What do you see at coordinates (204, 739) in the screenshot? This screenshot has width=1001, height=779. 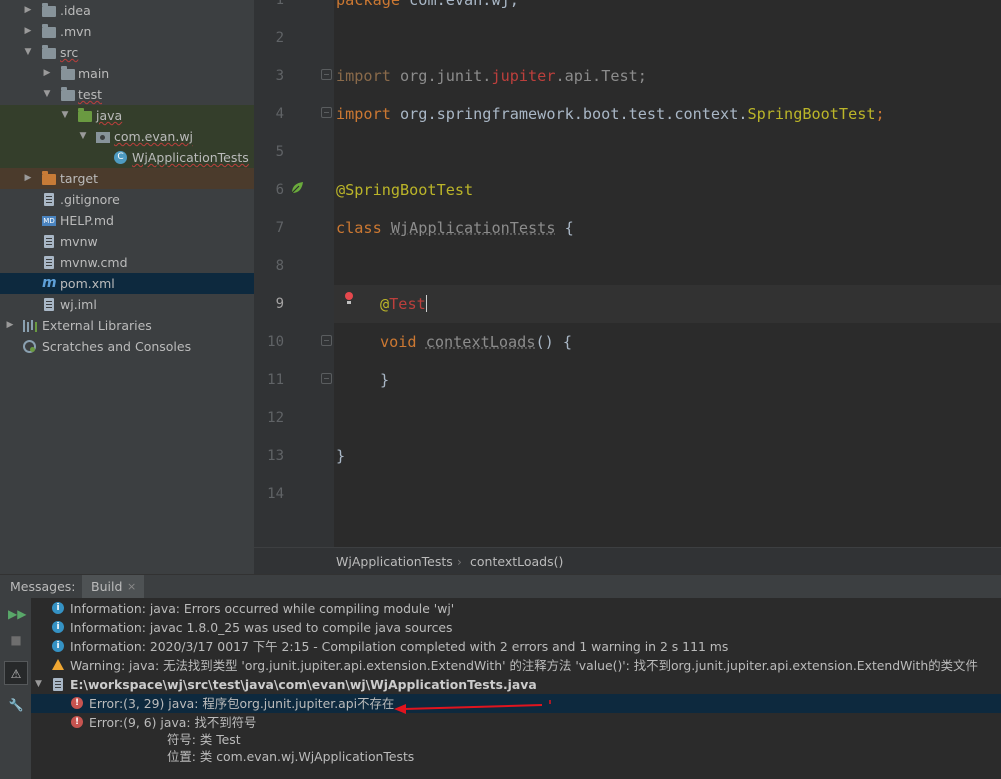 I see `message-text: 符号: 类 Test` at bounding box center [204, 739].